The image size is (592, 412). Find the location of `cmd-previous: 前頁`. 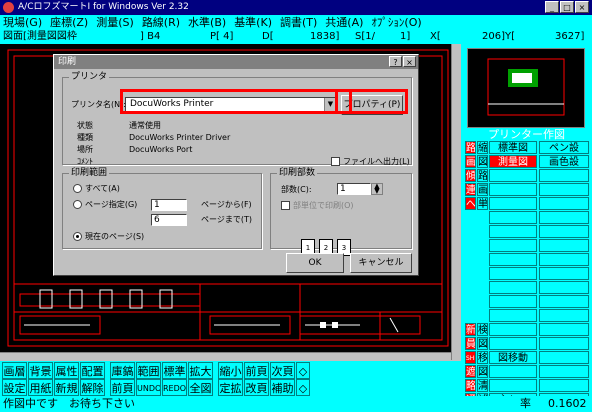

cmd-previous: 前頁 is located at coordinates (122, 387).